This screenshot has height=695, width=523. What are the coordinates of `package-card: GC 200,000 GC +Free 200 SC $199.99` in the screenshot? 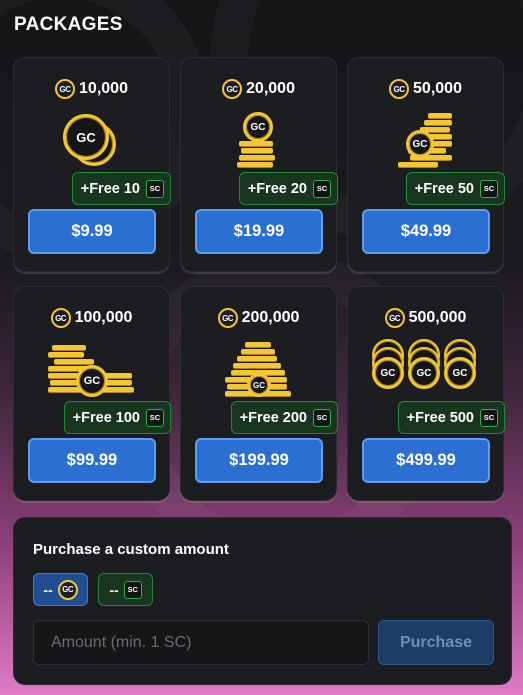 It's located at (259, 393).